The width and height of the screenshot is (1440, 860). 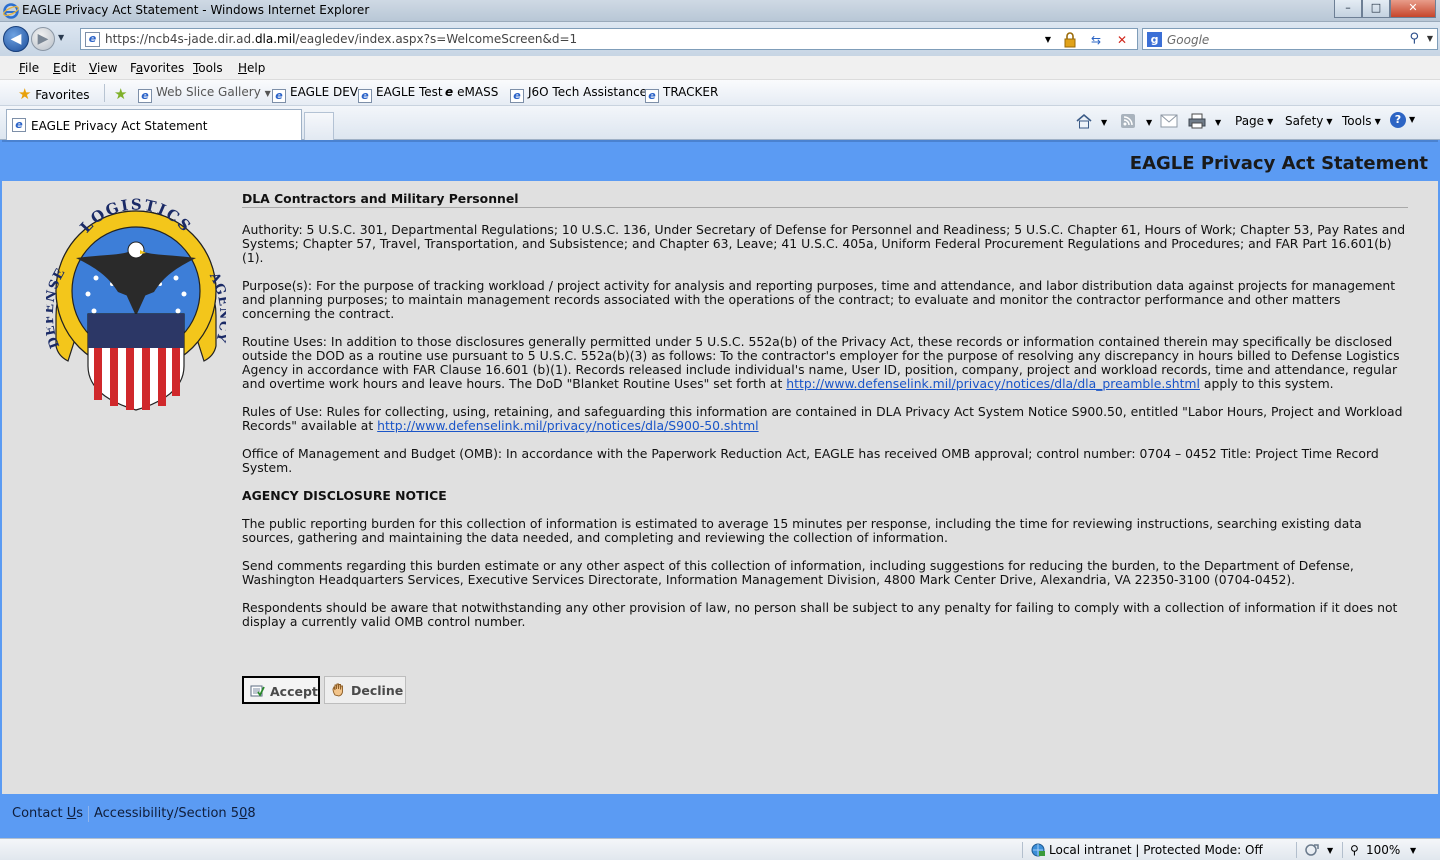 I want to click on help-icon: ?, so click(x=1398, y=120).